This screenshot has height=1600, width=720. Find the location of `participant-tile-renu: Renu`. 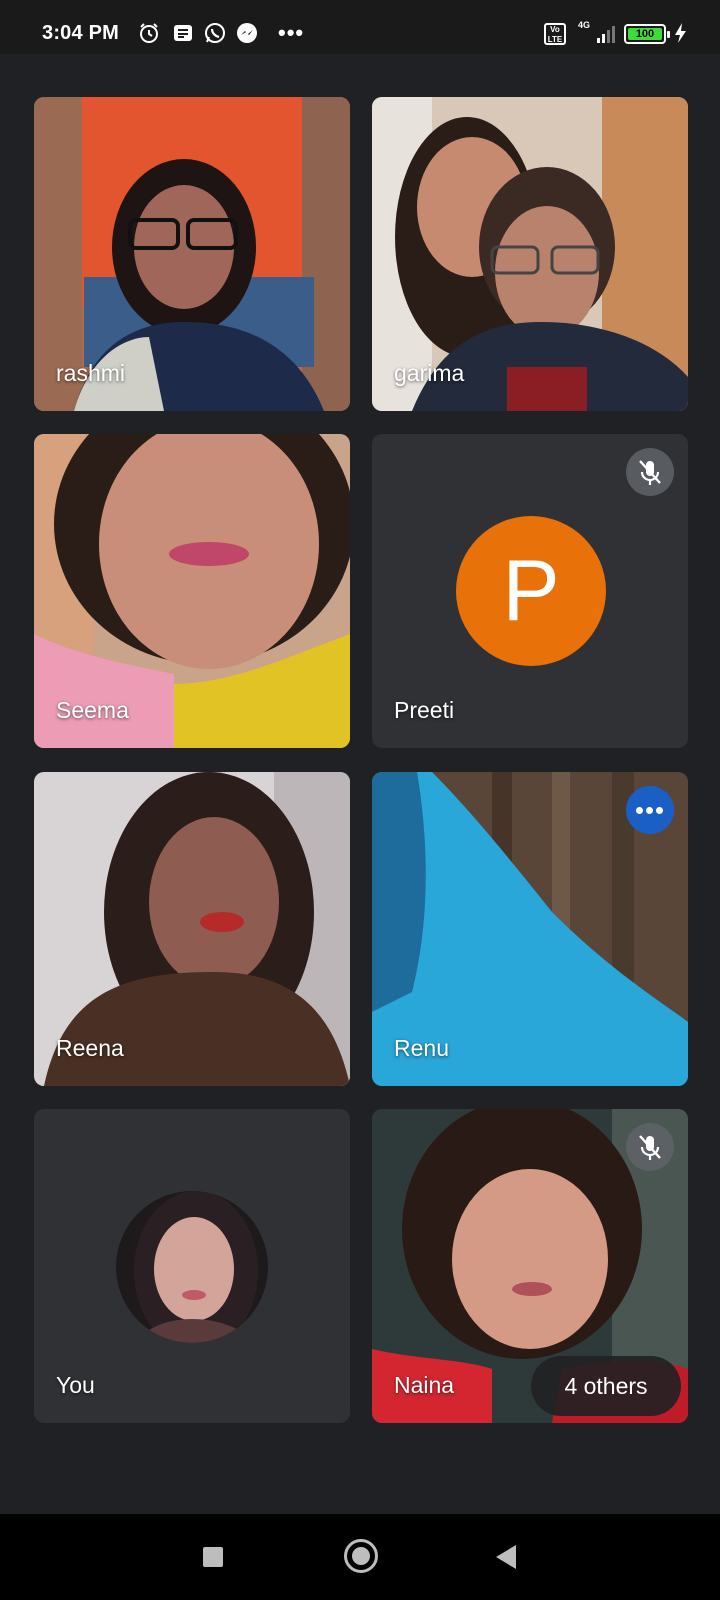

participant-tile-renu: Renu is located at coordinates (530, 929).